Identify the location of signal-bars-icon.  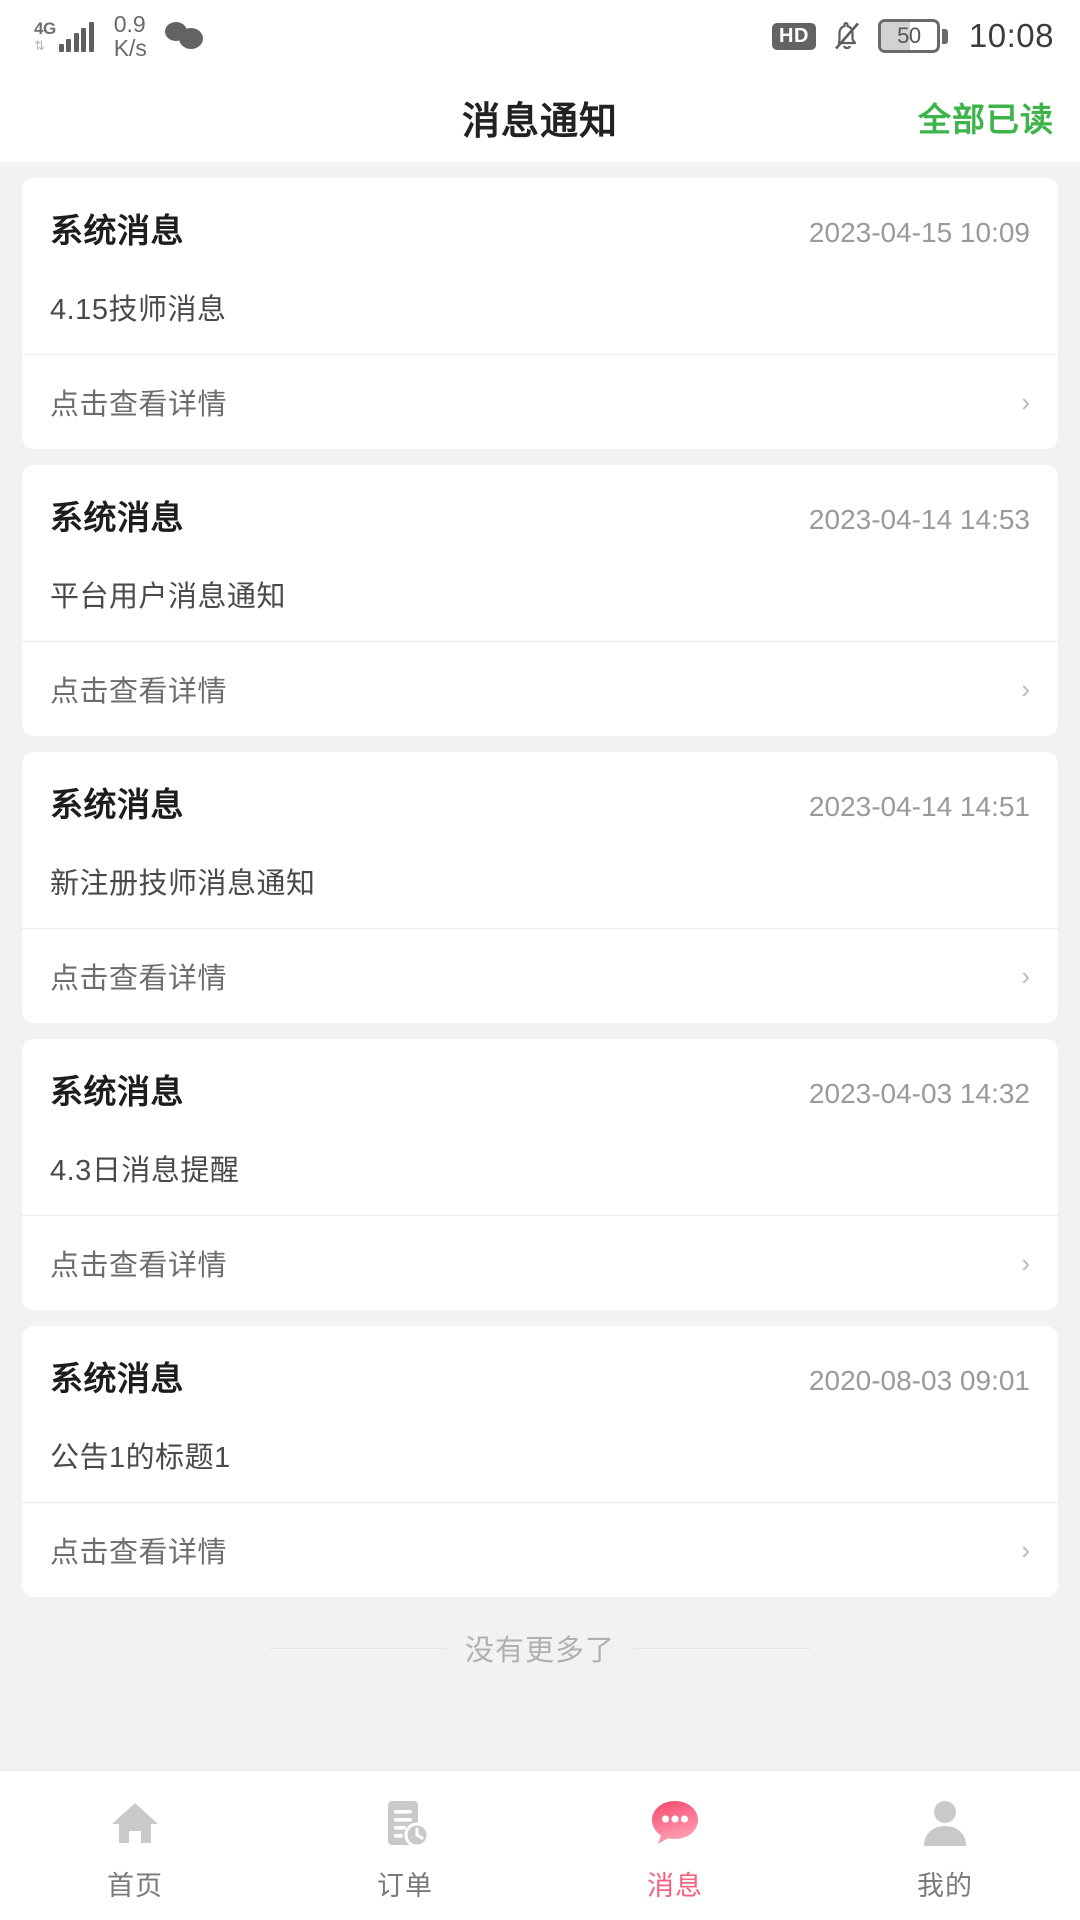
(76, 37).